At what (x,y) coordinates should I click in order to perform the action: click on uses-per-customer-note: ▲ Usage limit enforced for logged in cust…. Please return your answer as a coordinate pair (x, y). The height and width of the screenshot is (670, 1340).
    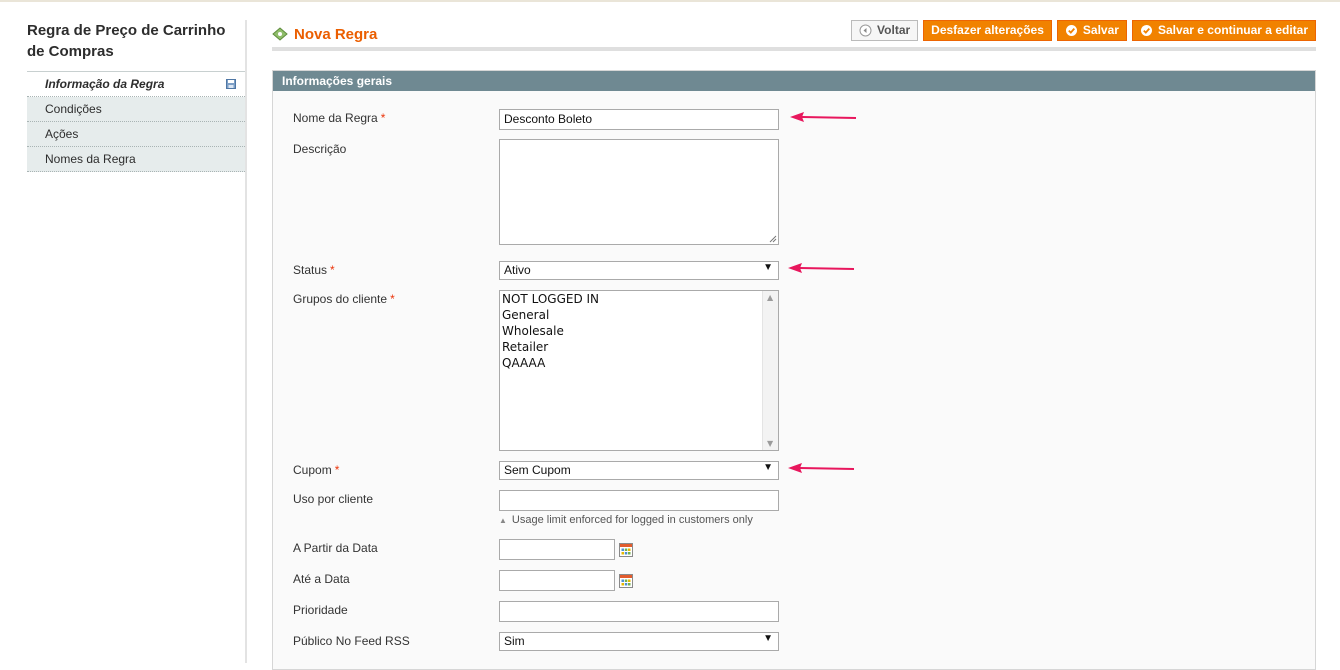
    Looking at the image, I should click on (626, 520).